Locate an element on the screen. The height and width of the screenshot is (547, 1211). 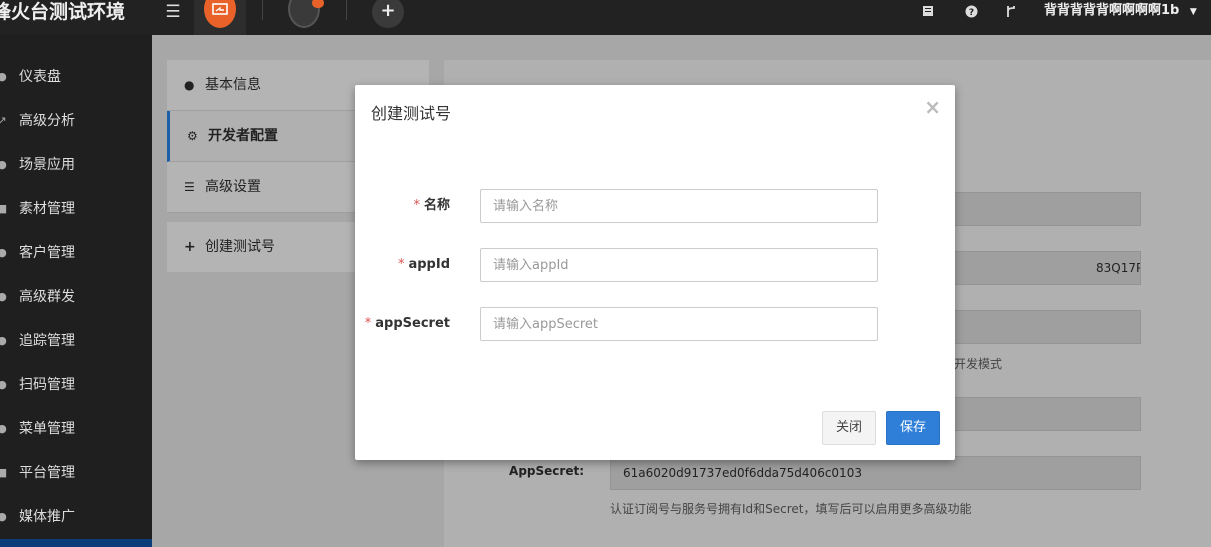
tracking-icon: ● is located at coordinates (3, 340).